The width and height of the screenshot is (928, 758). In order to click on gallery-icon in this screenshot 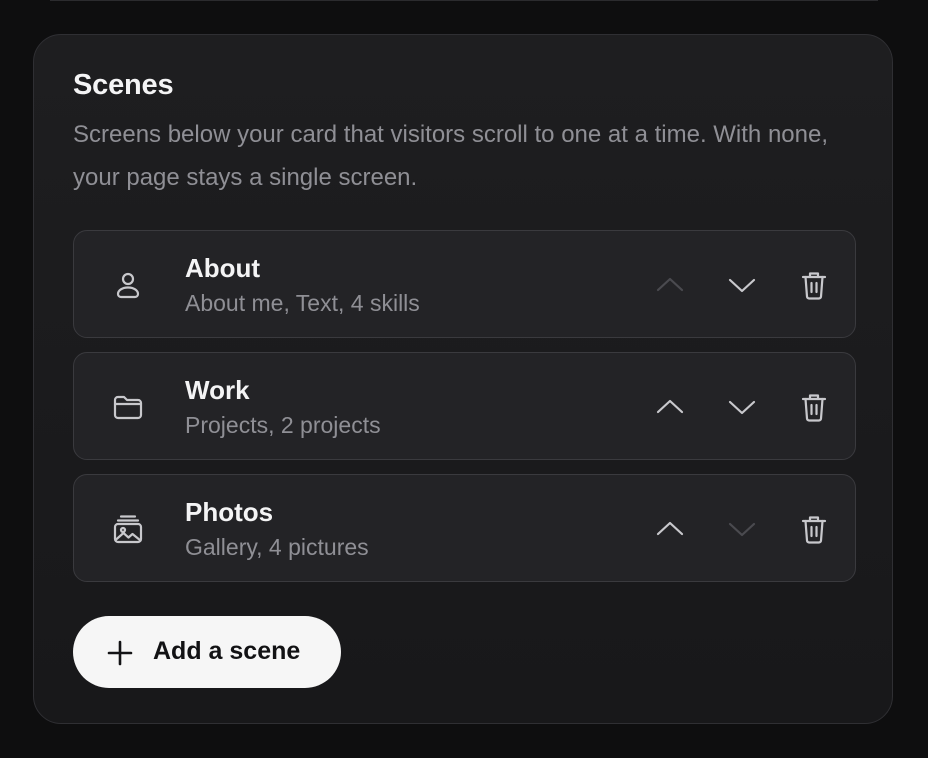, I will do `click(128, 529)`.